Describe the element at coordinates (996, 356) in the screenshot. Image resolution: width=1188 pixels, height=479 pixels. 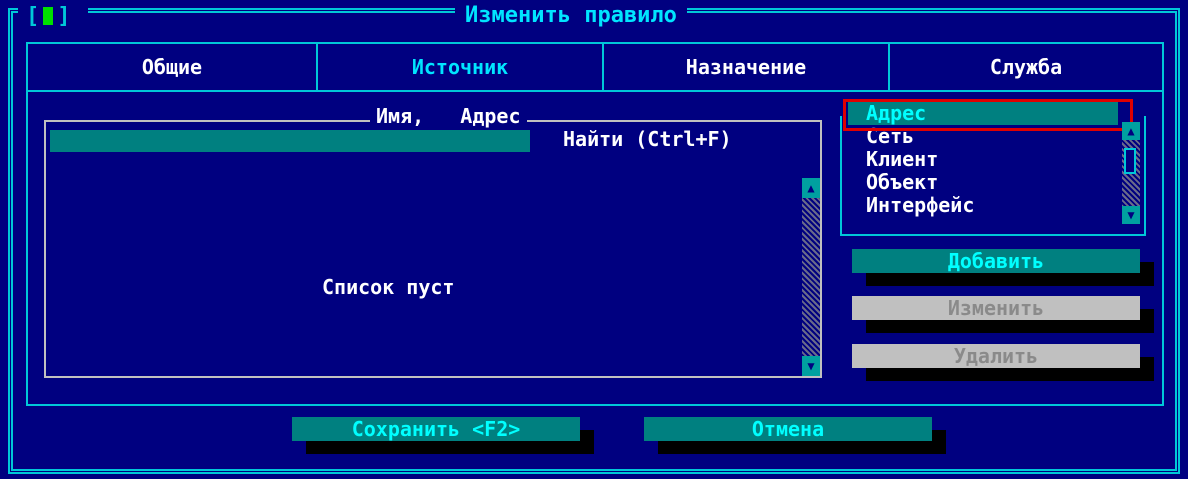
I see `delete-button: Удалить` at that location.